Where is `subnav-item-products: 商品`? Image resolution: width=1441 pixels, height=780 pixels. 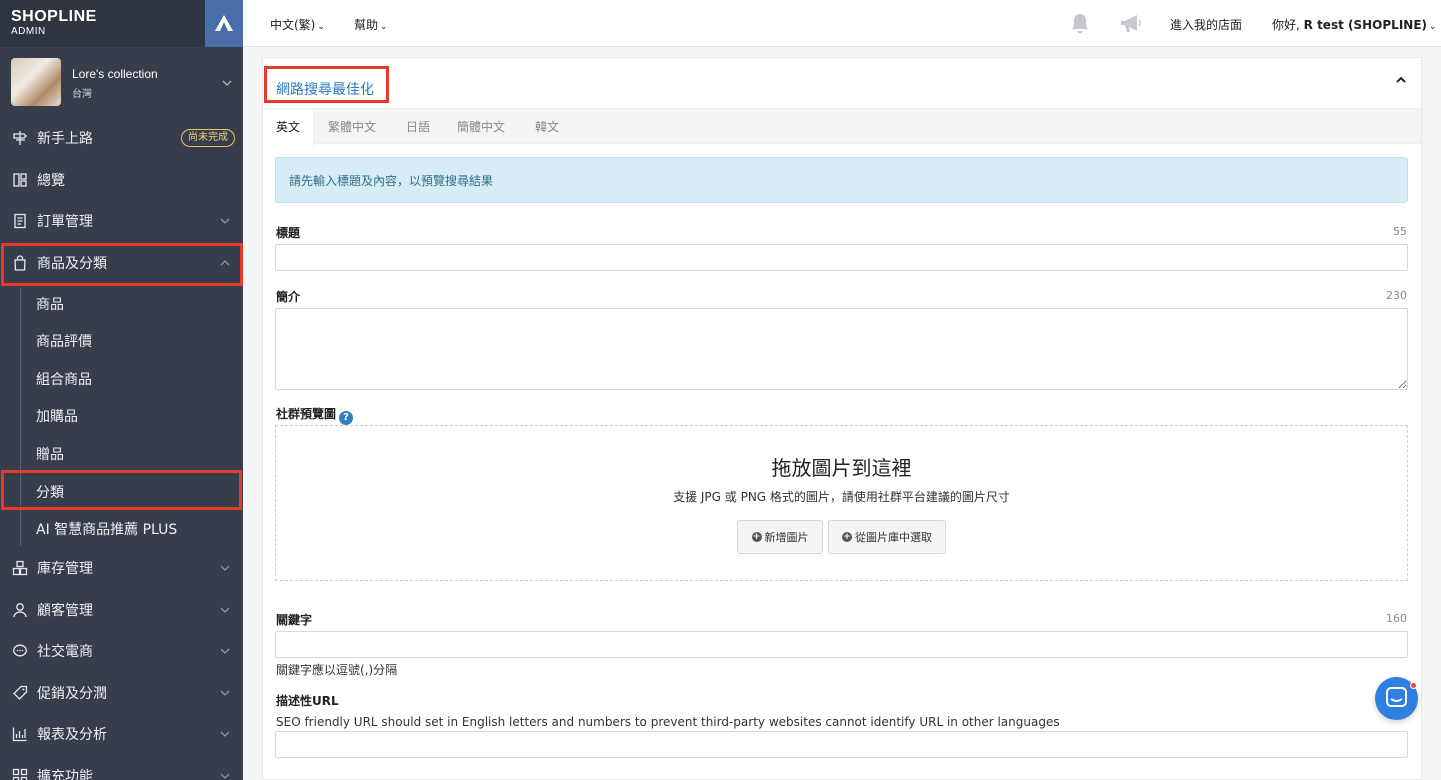 subnav-item-products: 商品 is located at coordinates (50, 304).